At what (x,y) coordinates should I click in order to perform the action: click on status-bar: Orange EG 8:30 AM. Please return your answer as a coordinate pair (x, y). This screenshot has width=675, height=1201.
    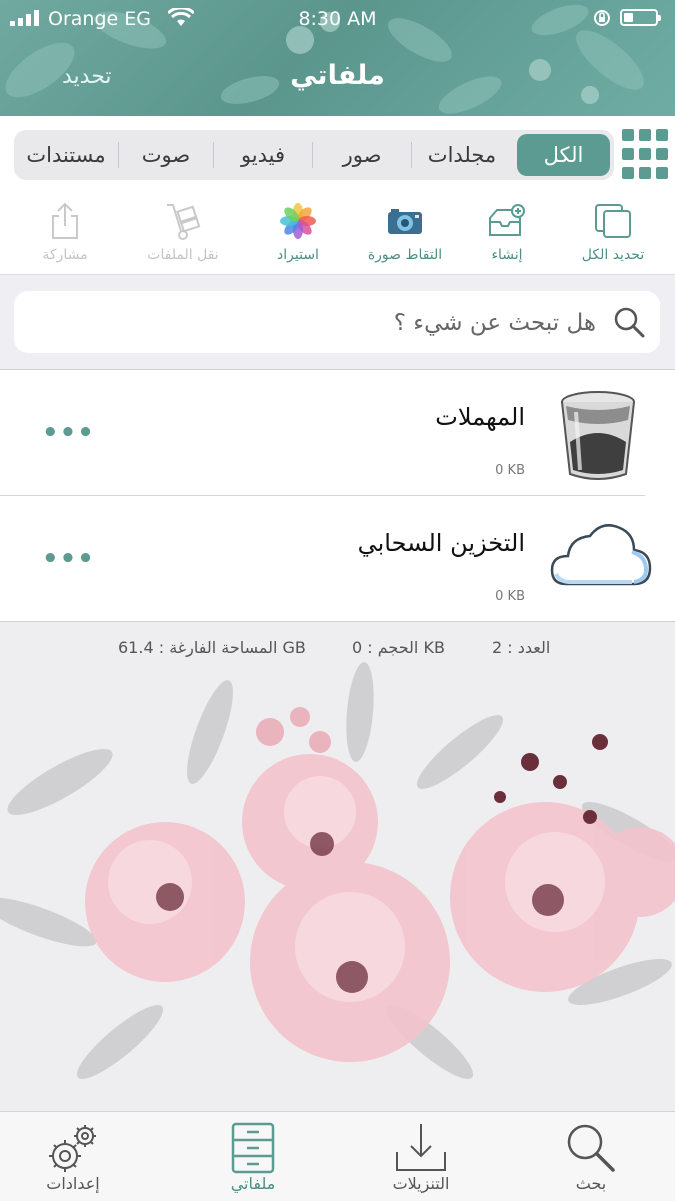
    Looking at the image, I should click on (337, 19).